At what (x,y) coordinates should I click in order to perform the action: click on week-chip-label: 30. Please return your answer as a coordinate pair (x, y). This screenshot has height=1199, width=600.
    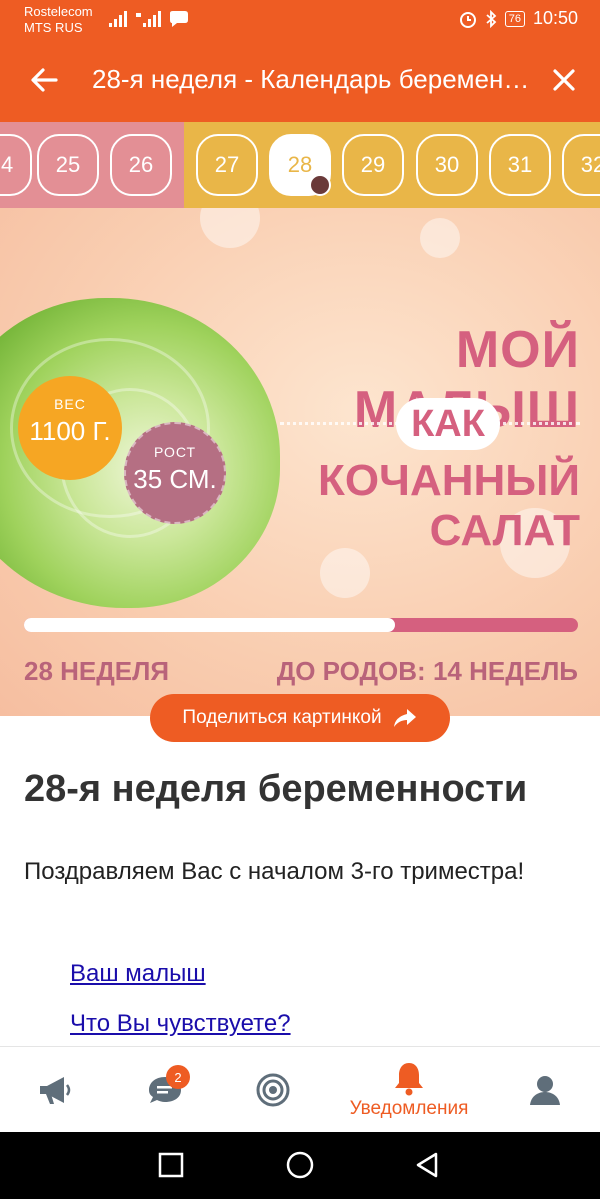
    Looking at the image, I should click on (447, 164).